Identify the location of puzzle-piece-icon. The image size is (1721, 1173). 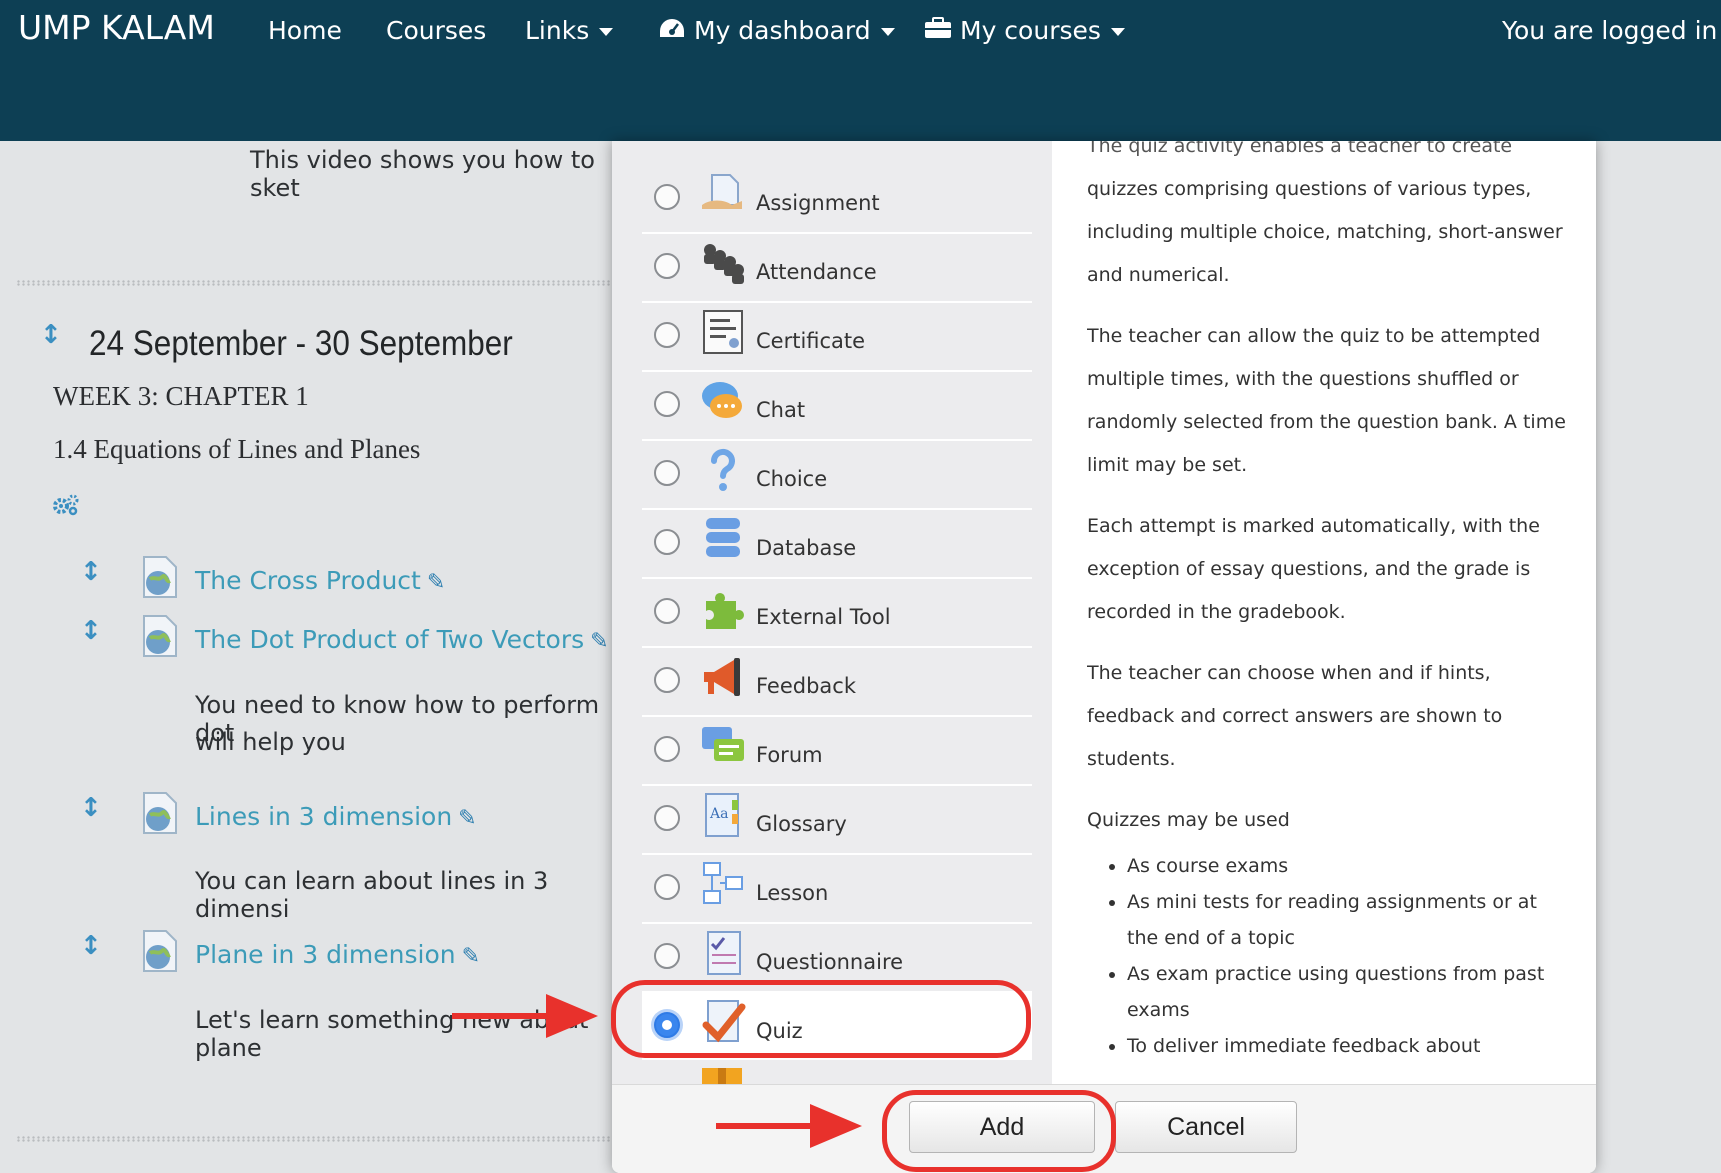
(723, 608).